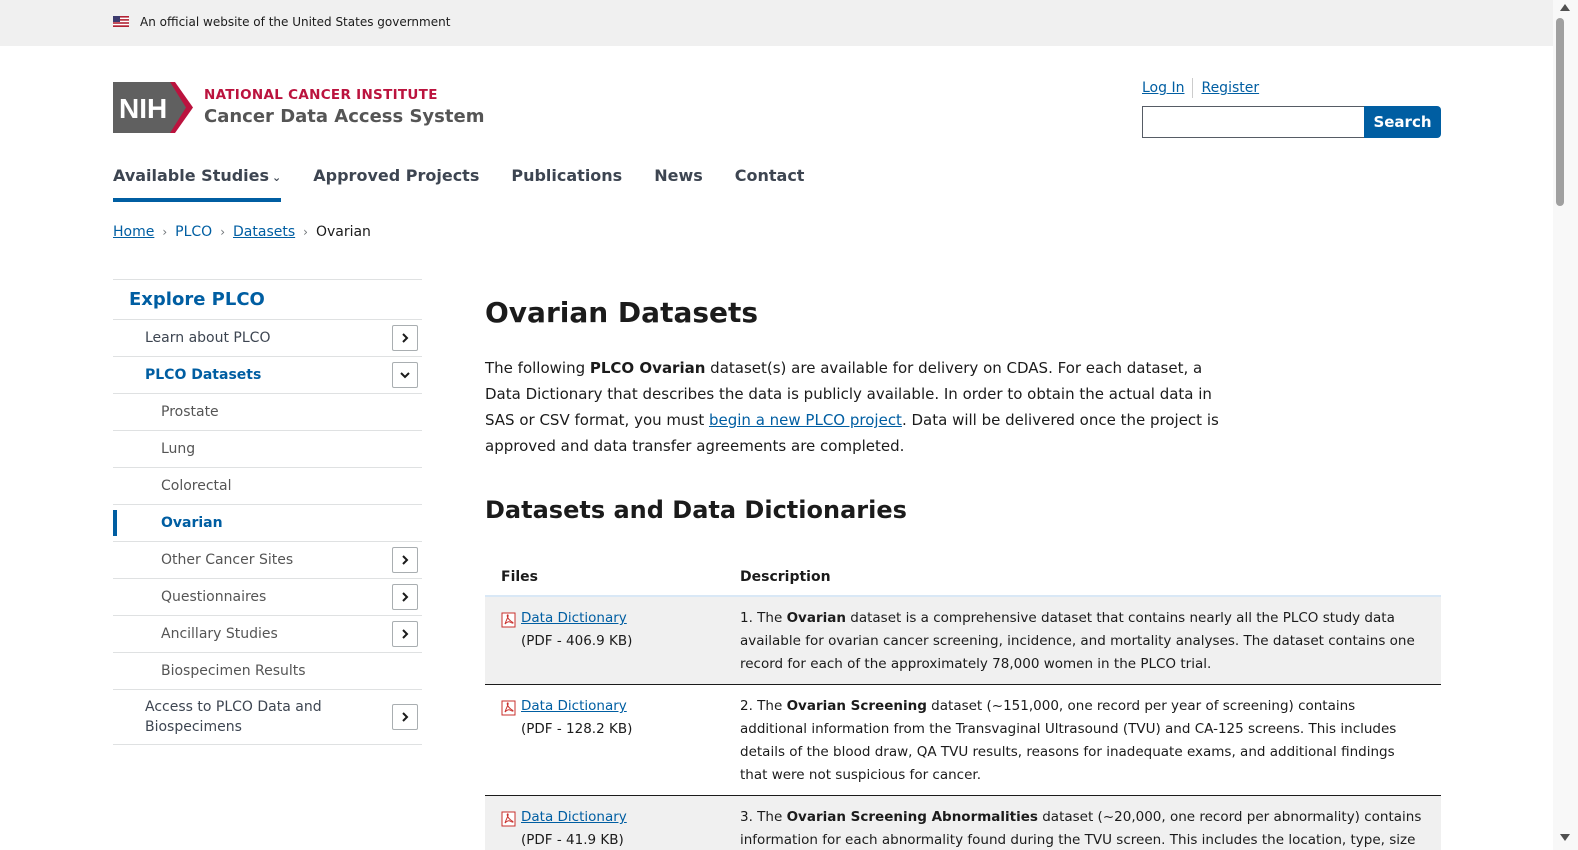 This screenshot has width=1578, height=850. Describe the element at coordinates (267, 411) in the screenshot. I see `sidenav-item-prostate: Prostate` at that location.